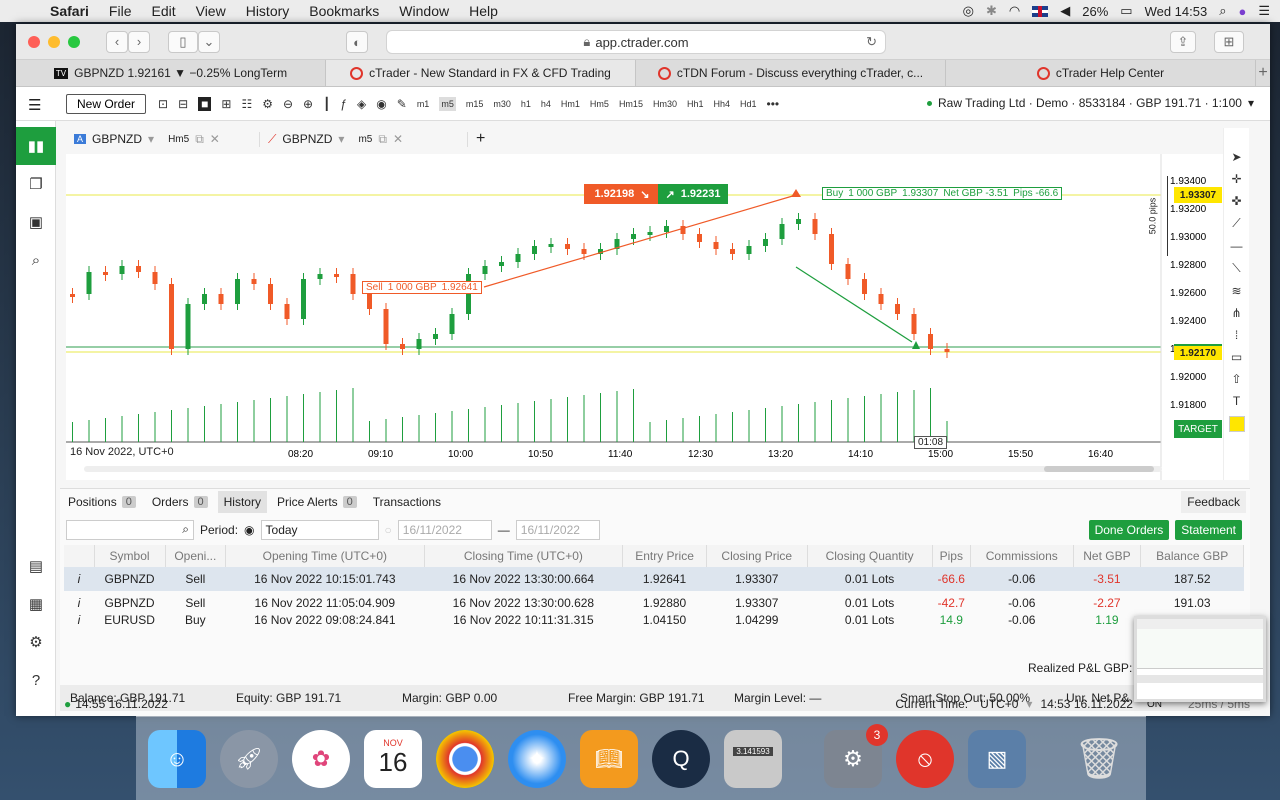 The image size is (1280, 800). I want to click on cursor-icon: ➤, so click(1236, 157).